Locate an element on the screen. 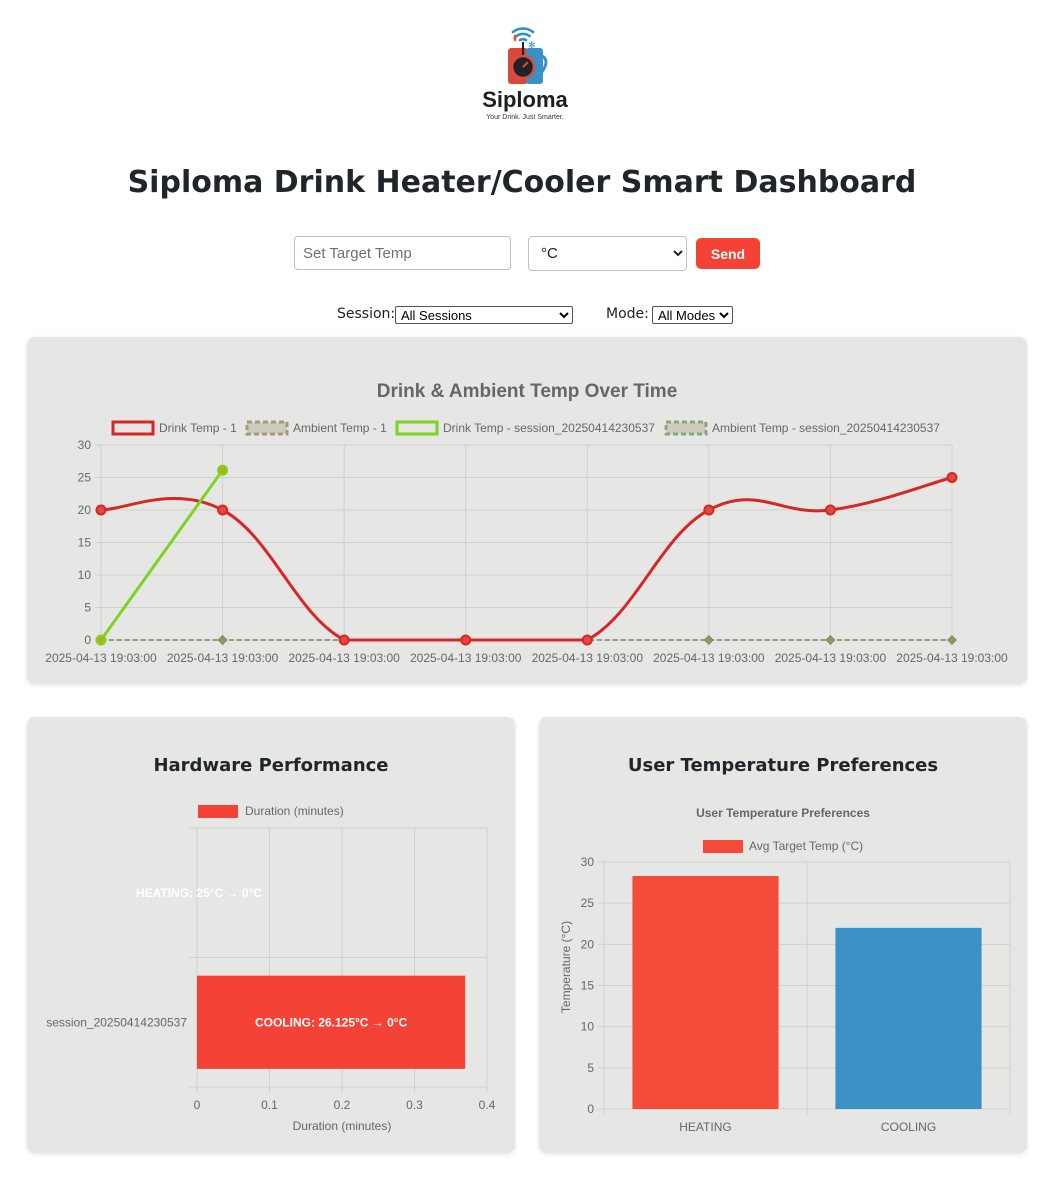 Image resolution: width=1044 pixels, height=1179 pixels. preferences-y-axis-label: Temperature (°C) is located at coordinates (566, 967).